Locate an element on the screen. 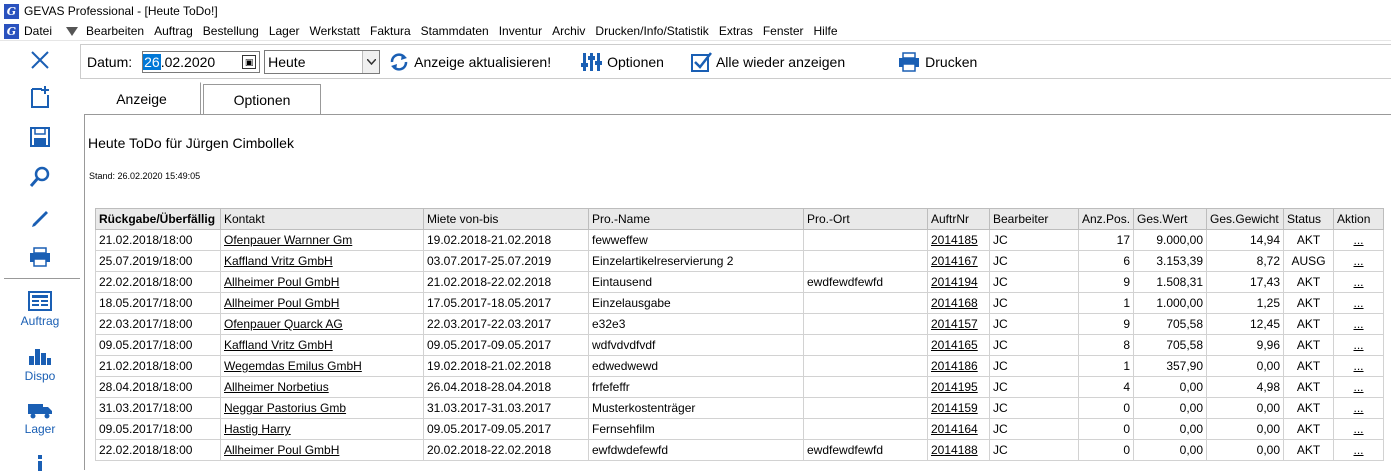  table-cell: Ofenpauer Warnner Gm is located at coordinates (322, 240).